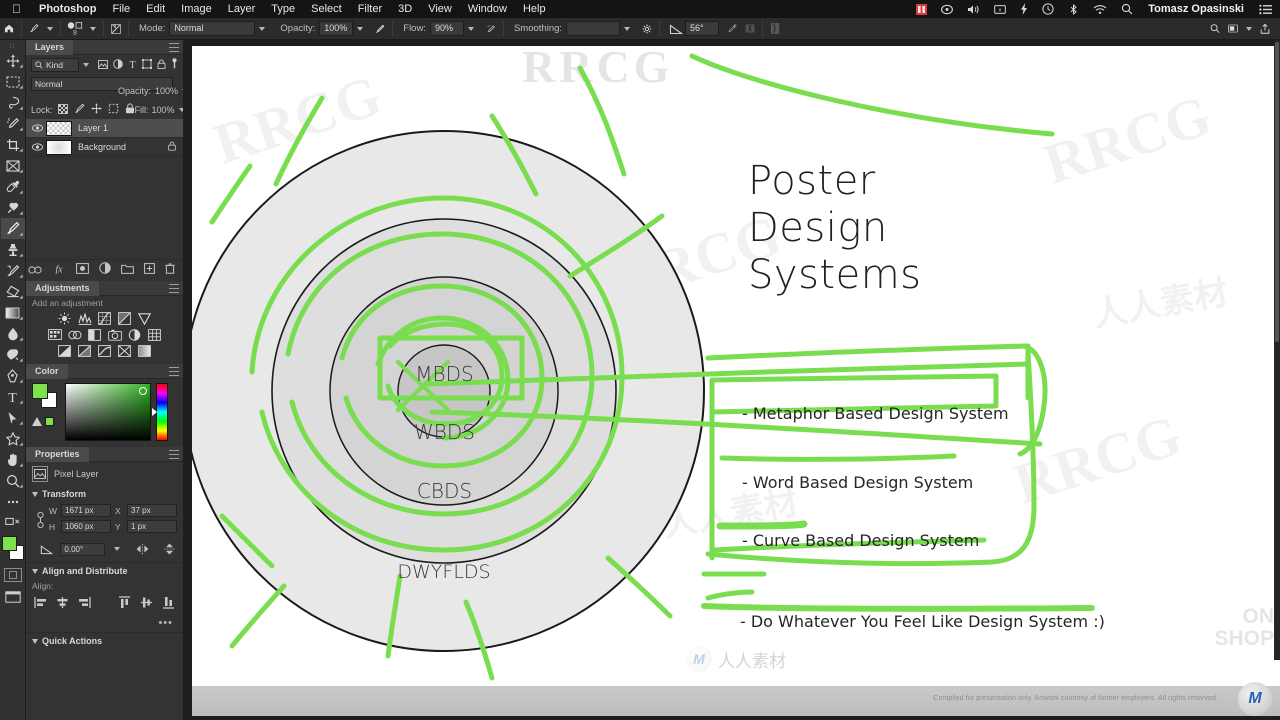 The width and height of the screenshot is (1280, 720). I want to click on spot-healing-brush-tool, so click(13, 207).